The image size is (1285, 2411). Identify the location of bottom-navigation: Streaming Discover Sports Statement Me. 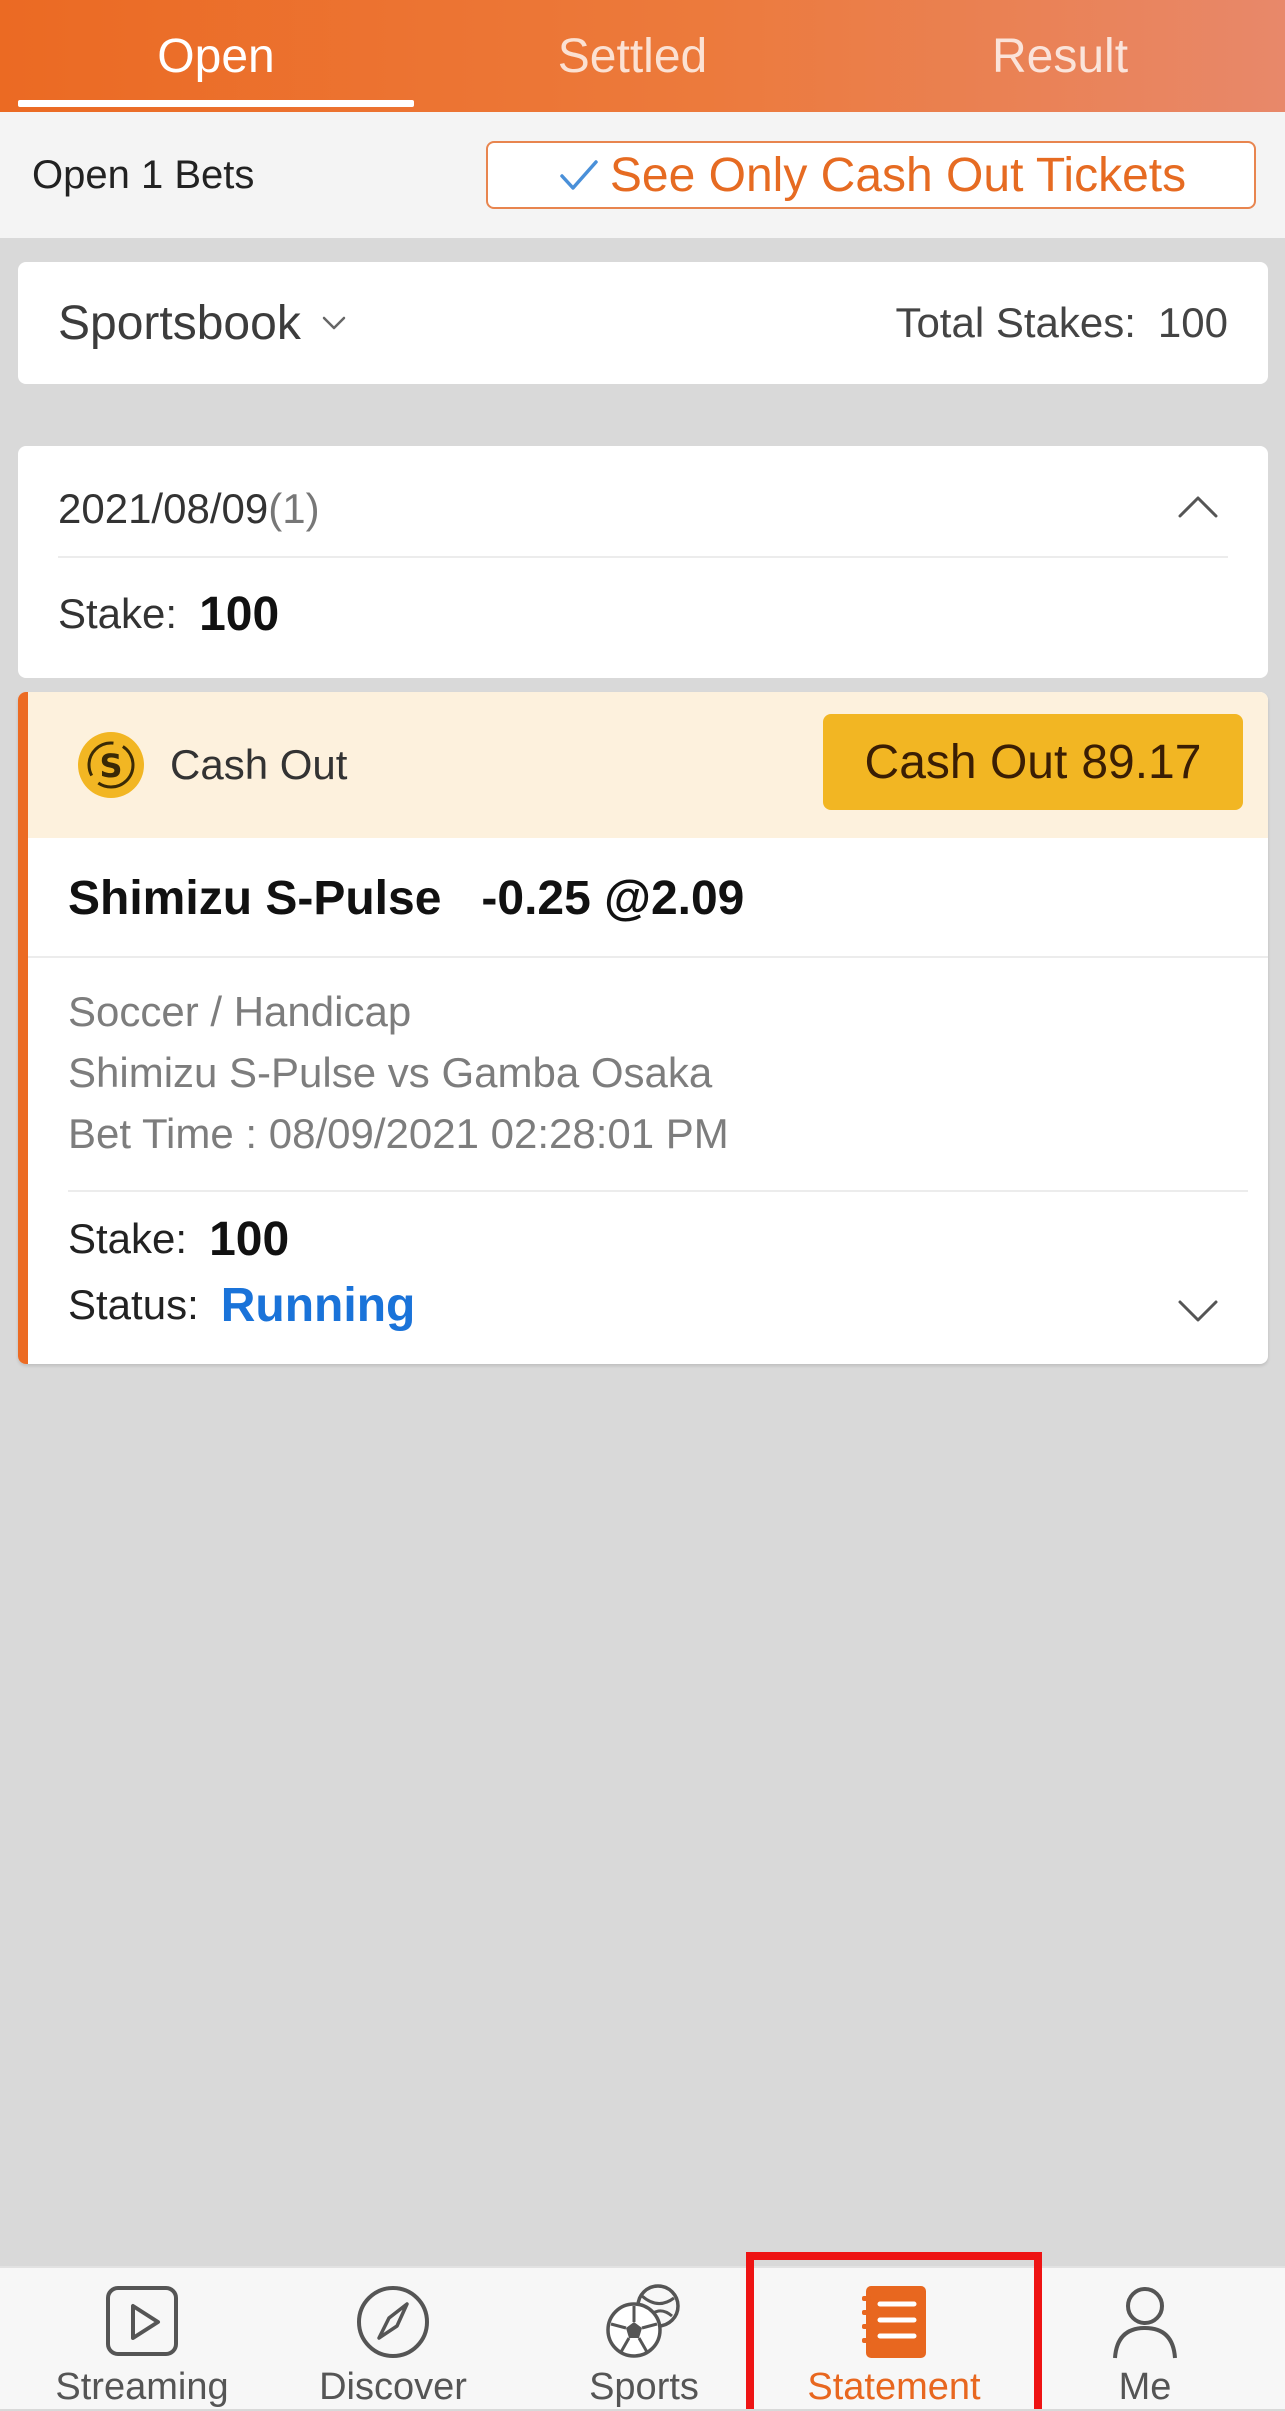
(642, 2337).